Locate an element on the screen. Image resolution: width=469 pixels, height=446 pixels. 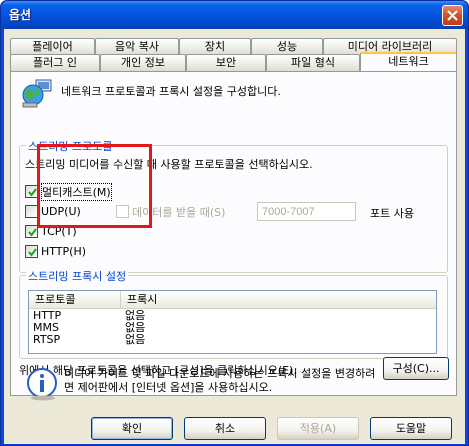
highlight-annotation is located at coordinates (94, 186).